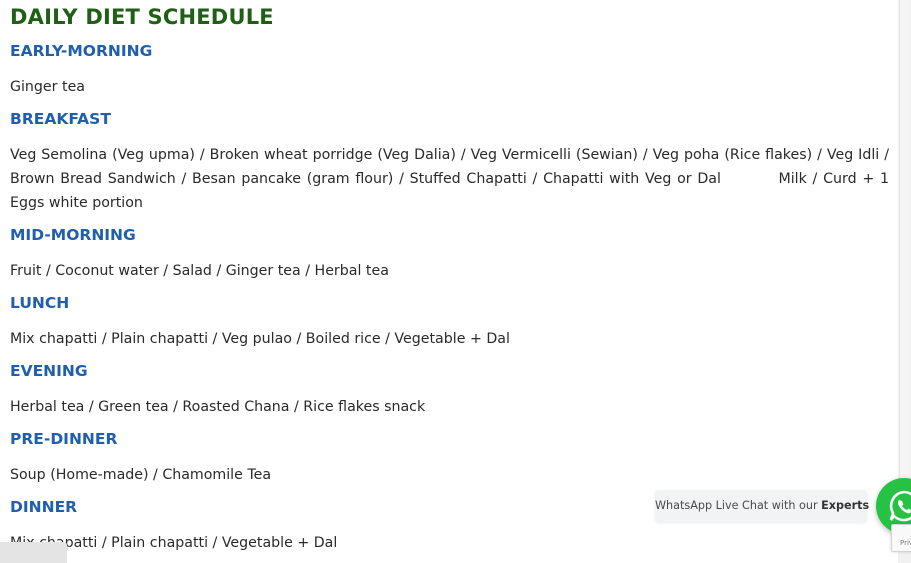 Image resolution: width=911 pixels, height=563 pixels. I want to click on page-title: DAILY DIET SCHEDULE, so click(142, 17).